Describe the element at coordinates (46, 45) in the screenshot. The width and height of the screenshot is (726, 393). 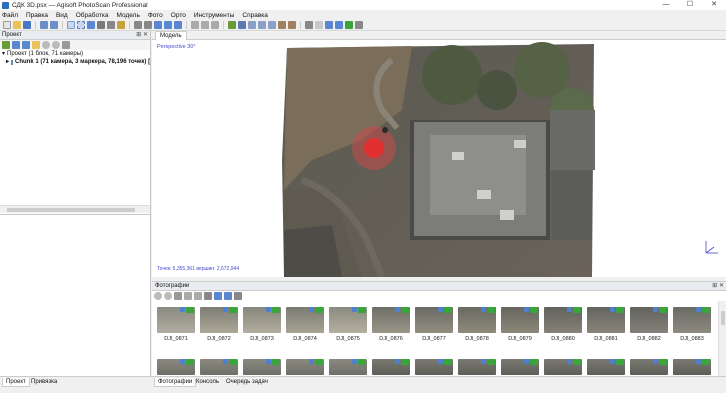
I see `enable-icon` at that location.